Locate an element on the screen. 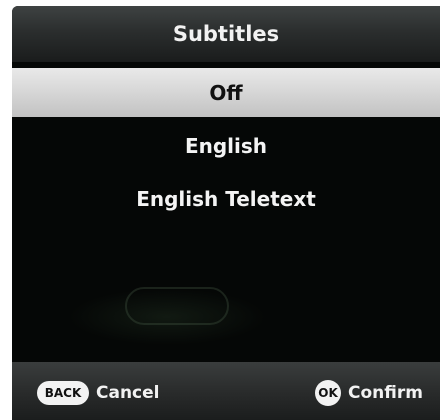 The width and height of the screenshot is (440, 420). dialog-title: Subtitles is located at coordinates (226, 34).